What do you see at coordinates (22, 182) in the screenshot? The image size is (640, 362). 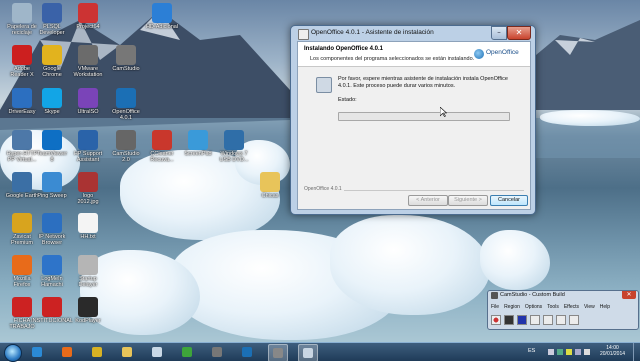 I see `google-earth-icon` at bounding box center [22, 182].